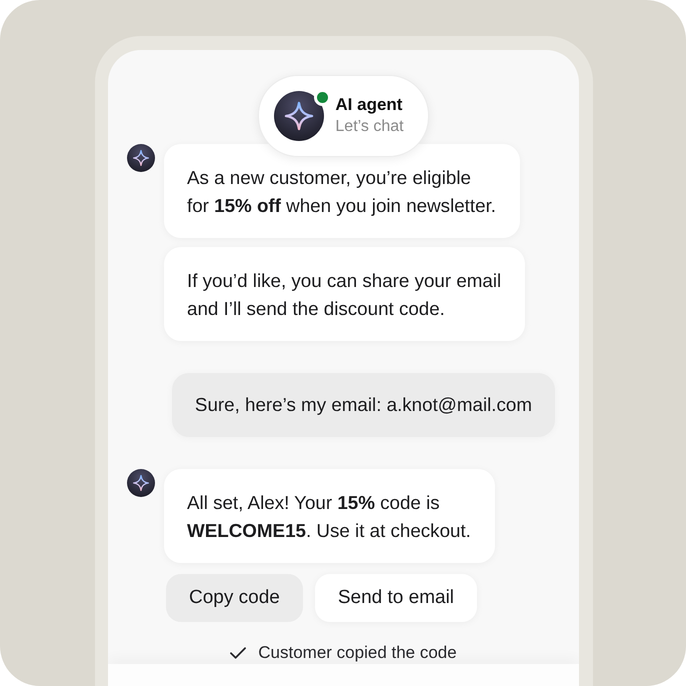 The width and height of the screenshot is (686, 686). Describe the element at coordinates (363, 405) in the screenshot. I see `user-message: Sure, here’s my email: a.knot@mail.com` at that location.